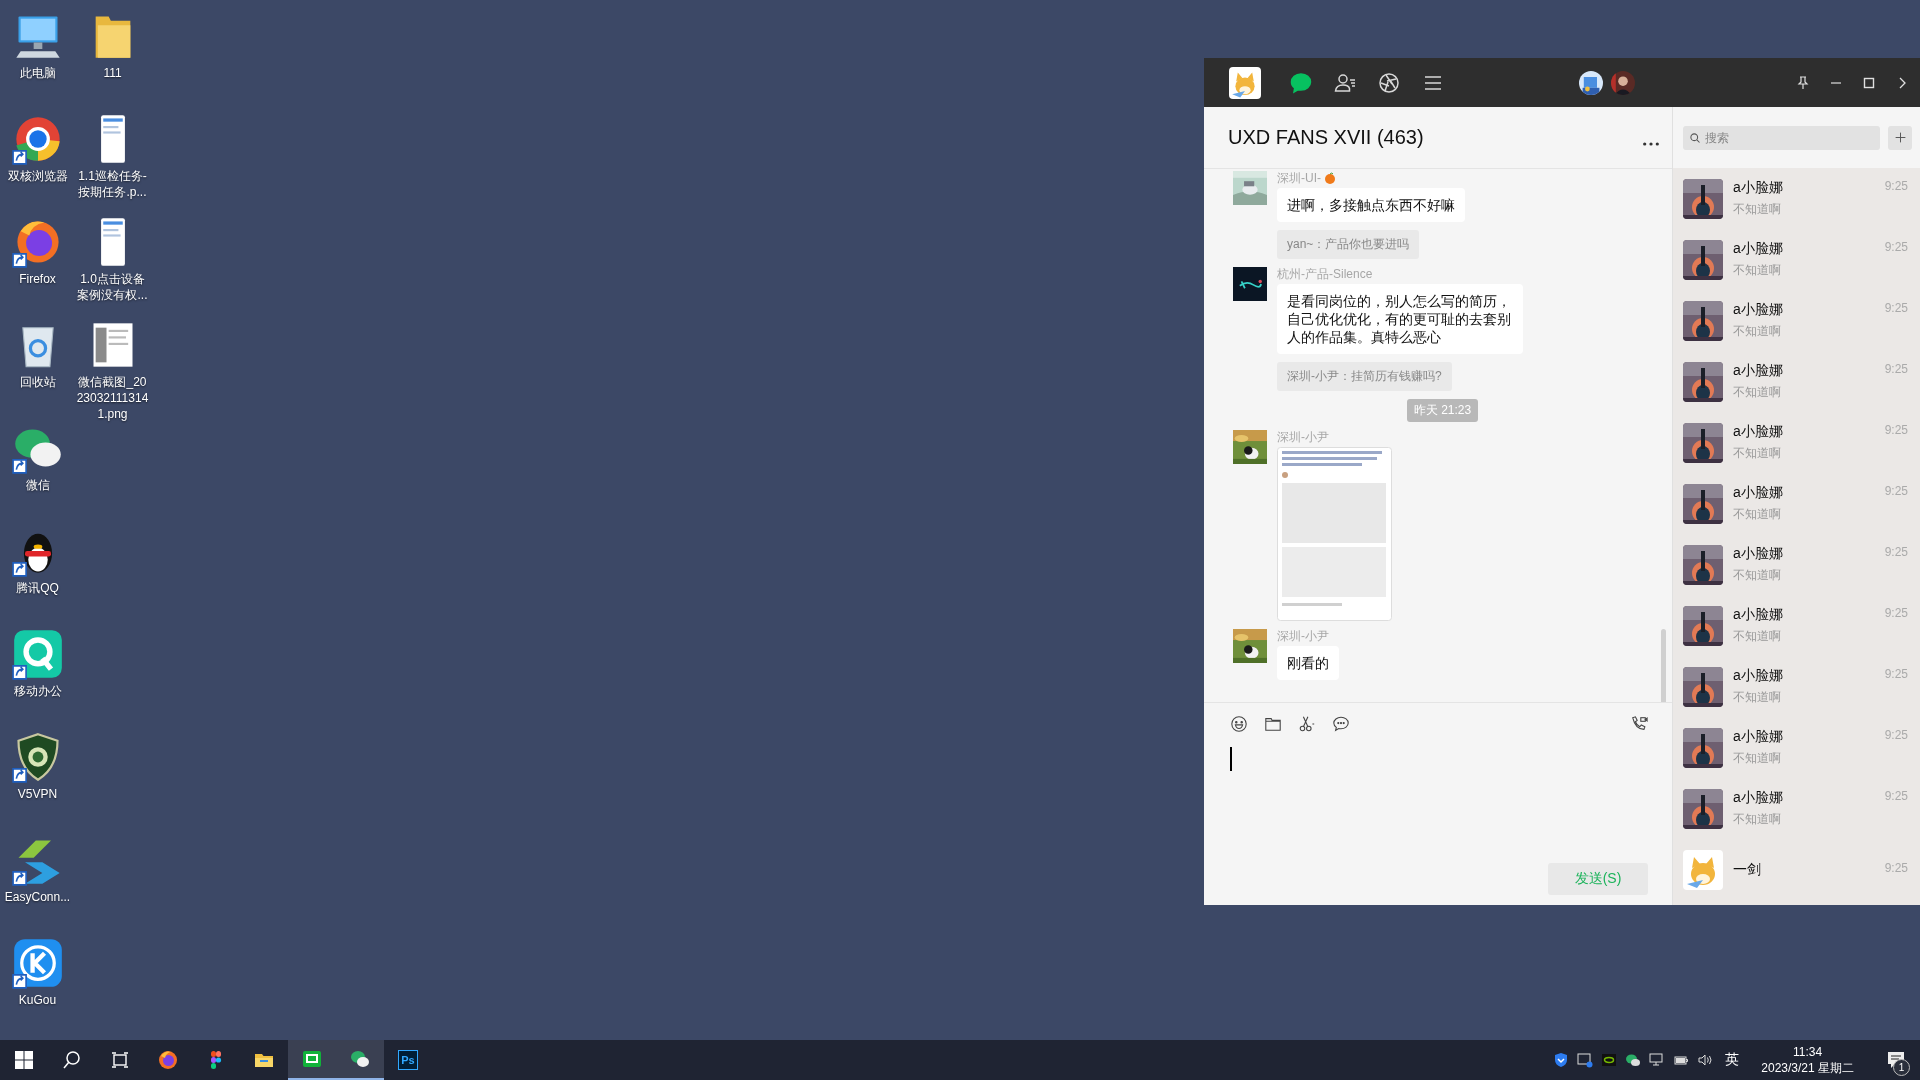 This screenshot has width=1920, height=1080. Describe the element at coordinates (1657, 1060) in the screenshot. I see `network-icon` at that location.